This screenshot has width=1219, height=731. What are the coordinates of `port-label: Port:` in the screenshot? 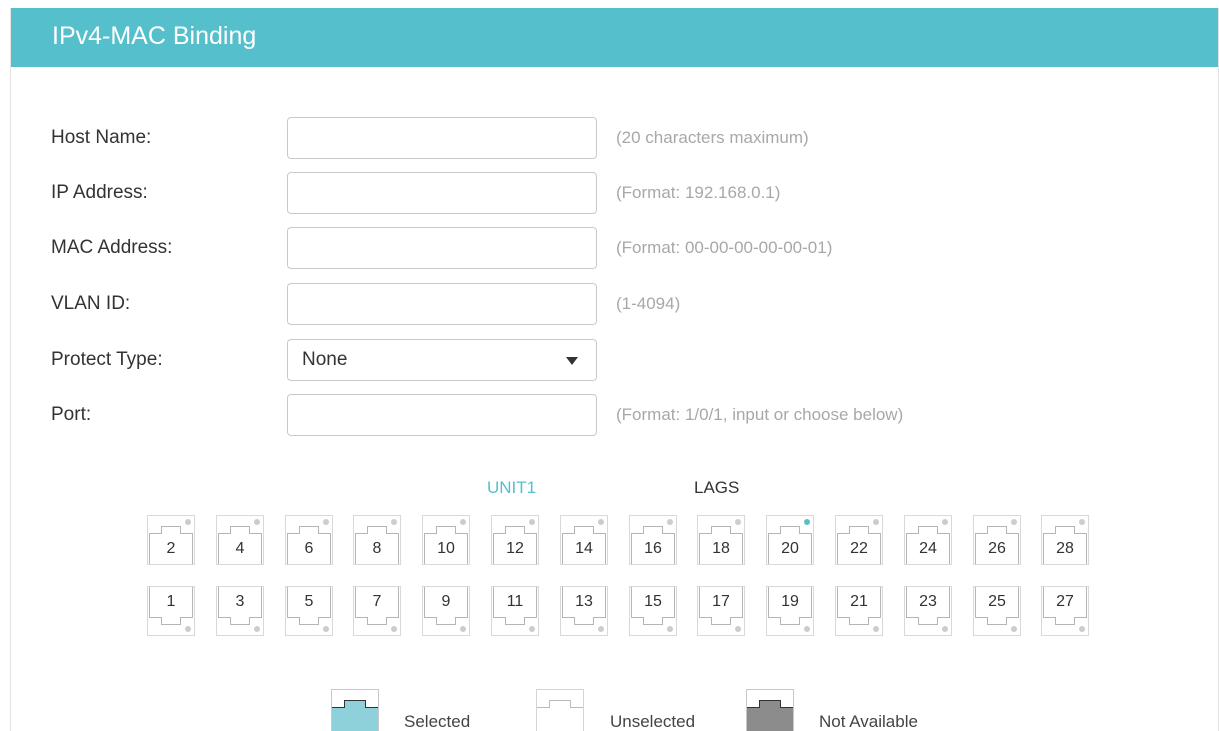 It's located at (71, 414).